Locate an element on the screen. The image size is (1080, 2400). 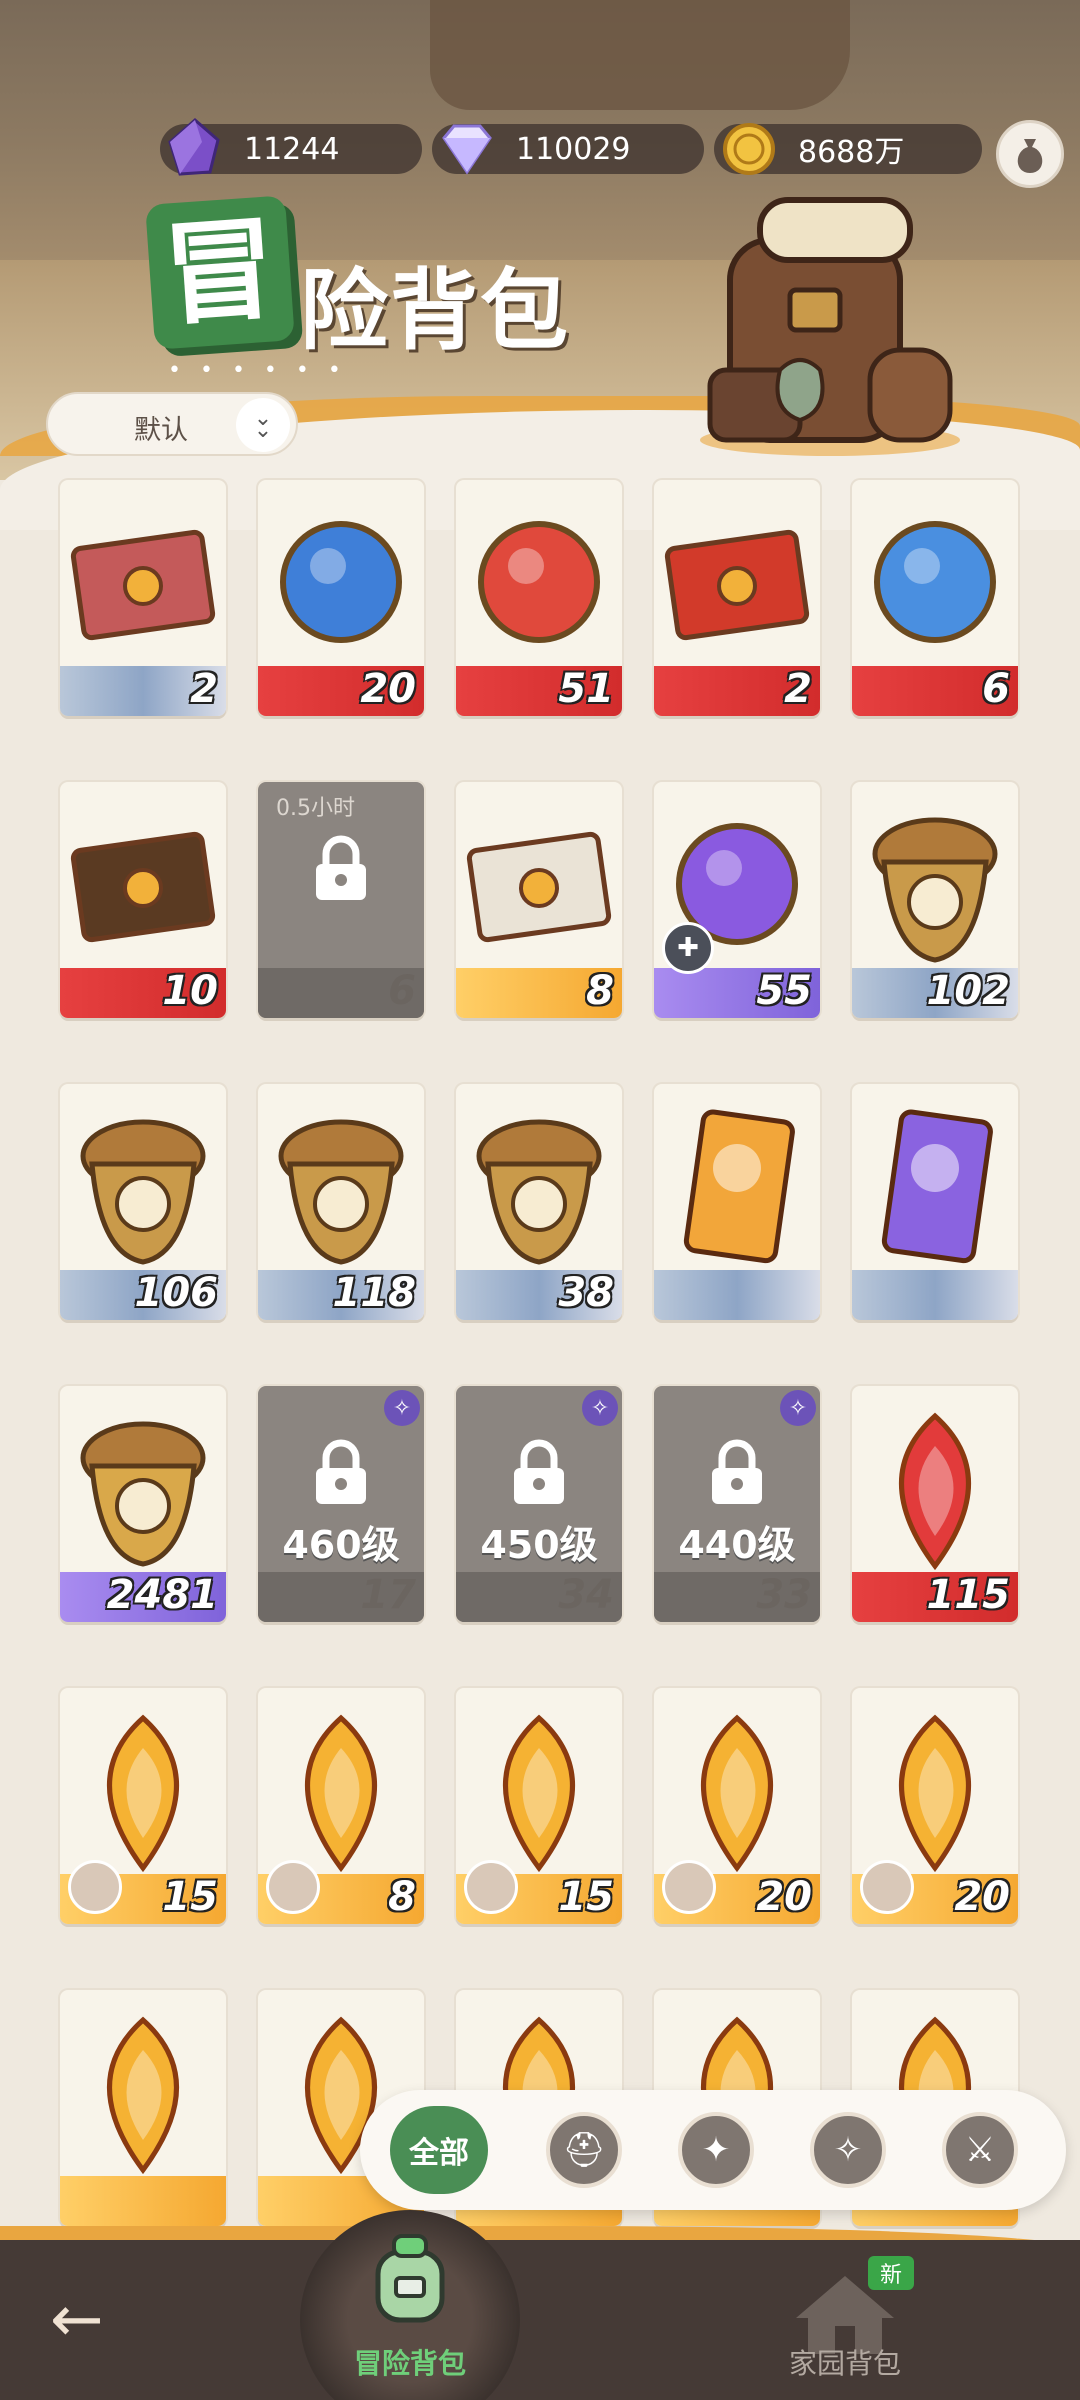
inventory-item: 115 is located at coordinates (935, 1504).